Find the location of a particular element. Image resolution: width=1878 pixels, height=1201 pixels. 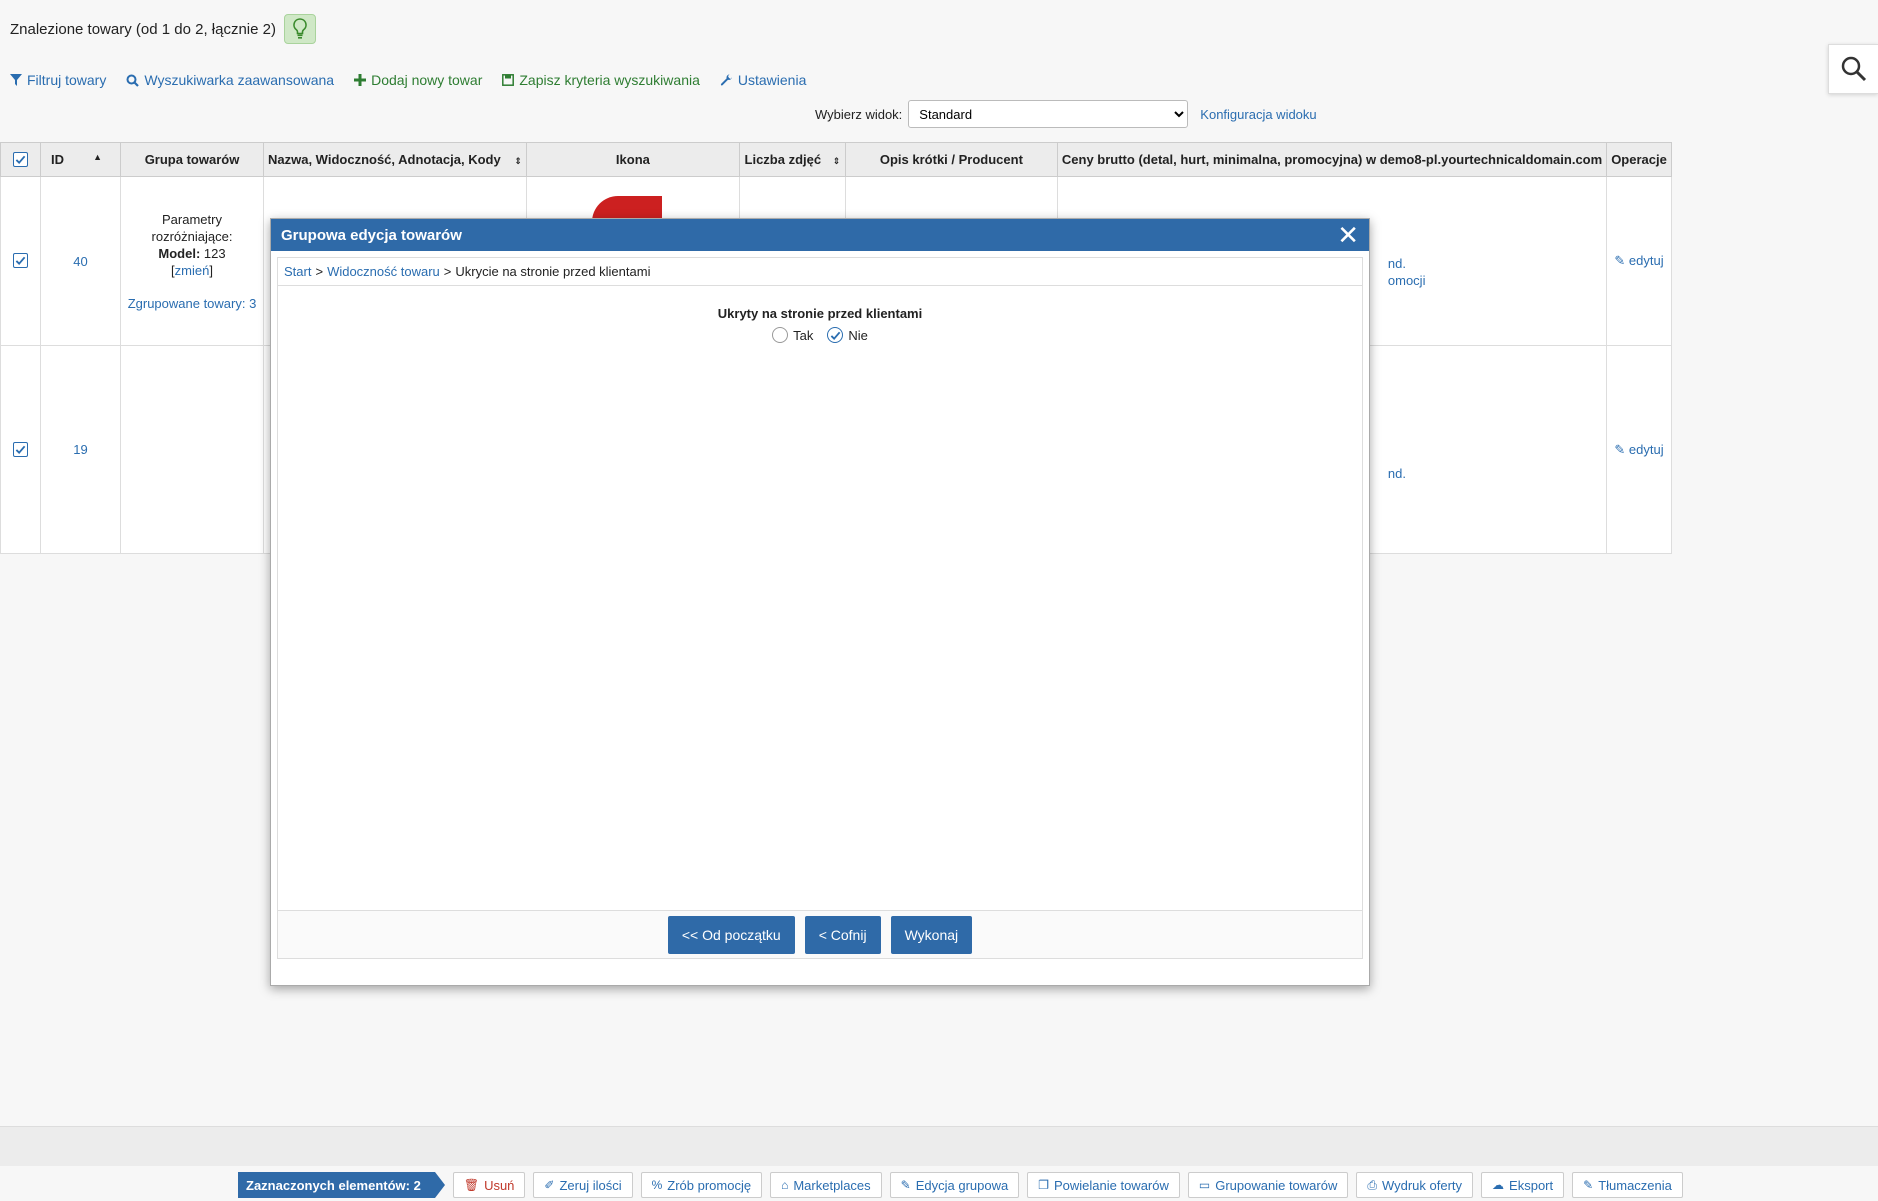

row-id-link: 40 is located at coordinates (80, 261).